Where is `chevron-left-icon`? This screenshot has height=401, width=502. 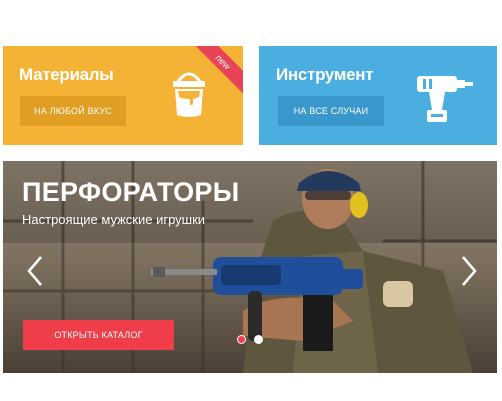 chevron-left-icon is located at coordinates (35, 271).